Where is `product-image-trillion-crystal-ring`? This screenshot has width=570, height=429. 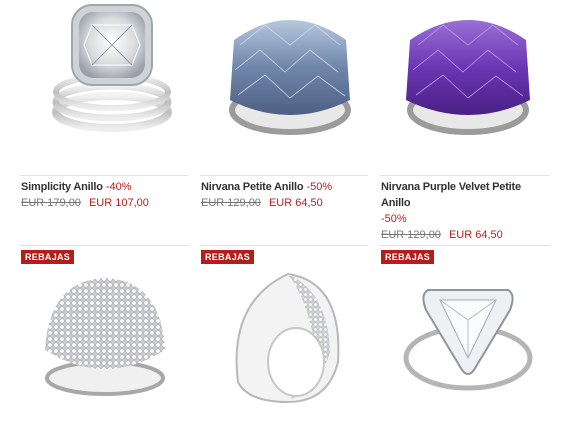 product-image-trillion-crystal-ring is located at coordinates (468, 340).